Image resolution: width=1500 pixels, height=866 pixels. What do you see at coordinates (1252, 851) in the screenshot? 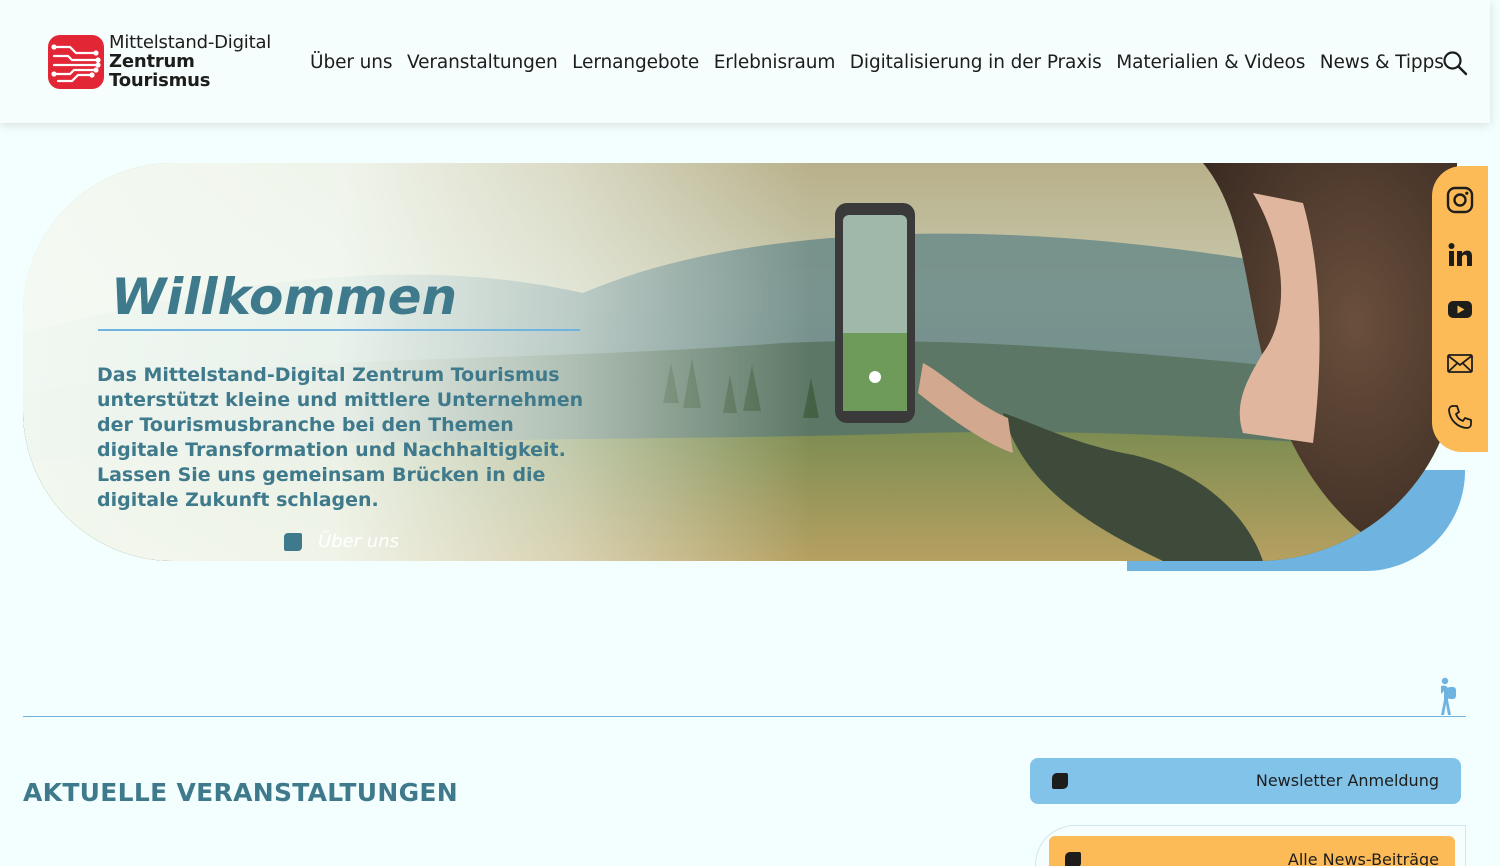
I see `all-news-button: Alle News-Beiträge` at bounding box center [1252, 851].